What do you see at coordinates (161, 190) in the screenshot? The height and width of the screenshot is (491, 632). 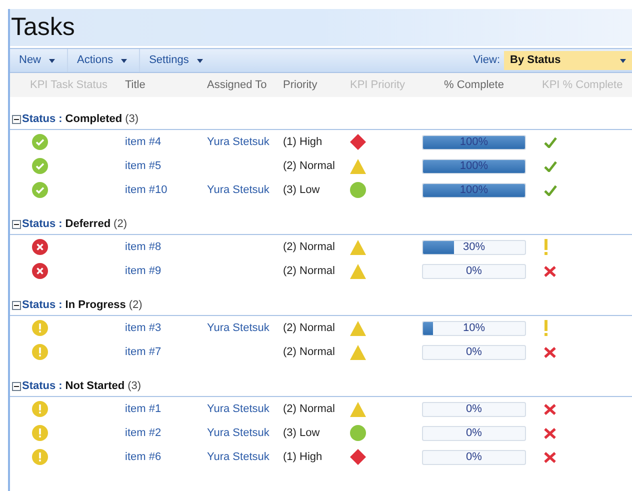 I see `title-link: item #10` at bounding box center [161, 190].